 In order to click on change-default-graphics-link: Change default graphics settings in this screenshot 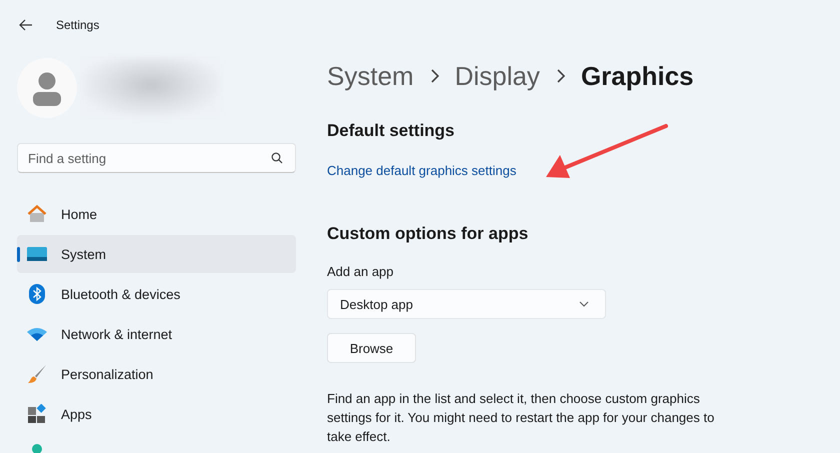, I will do `click(421, 170)`.